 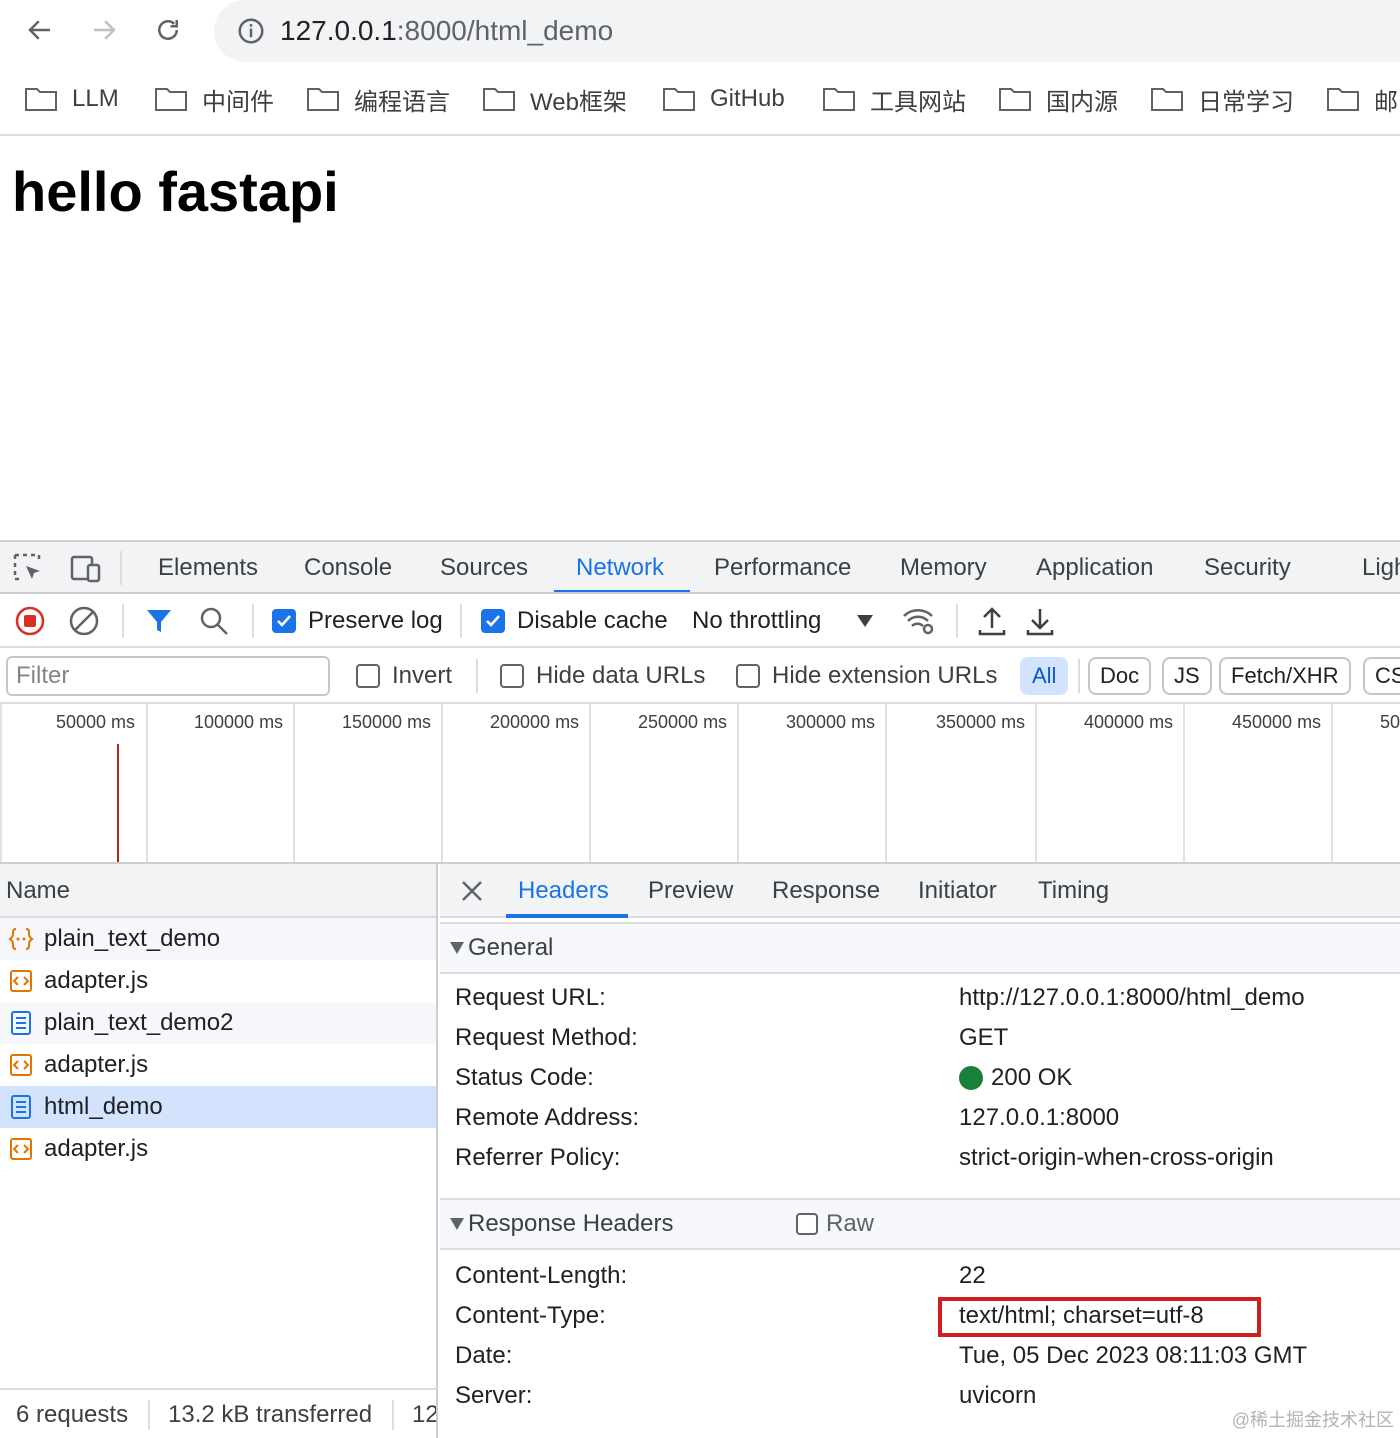 What do you see at coordinates (1247, 567) in the screenshot?
I see `tab-security: Security` at bounding box center [1247, 567].